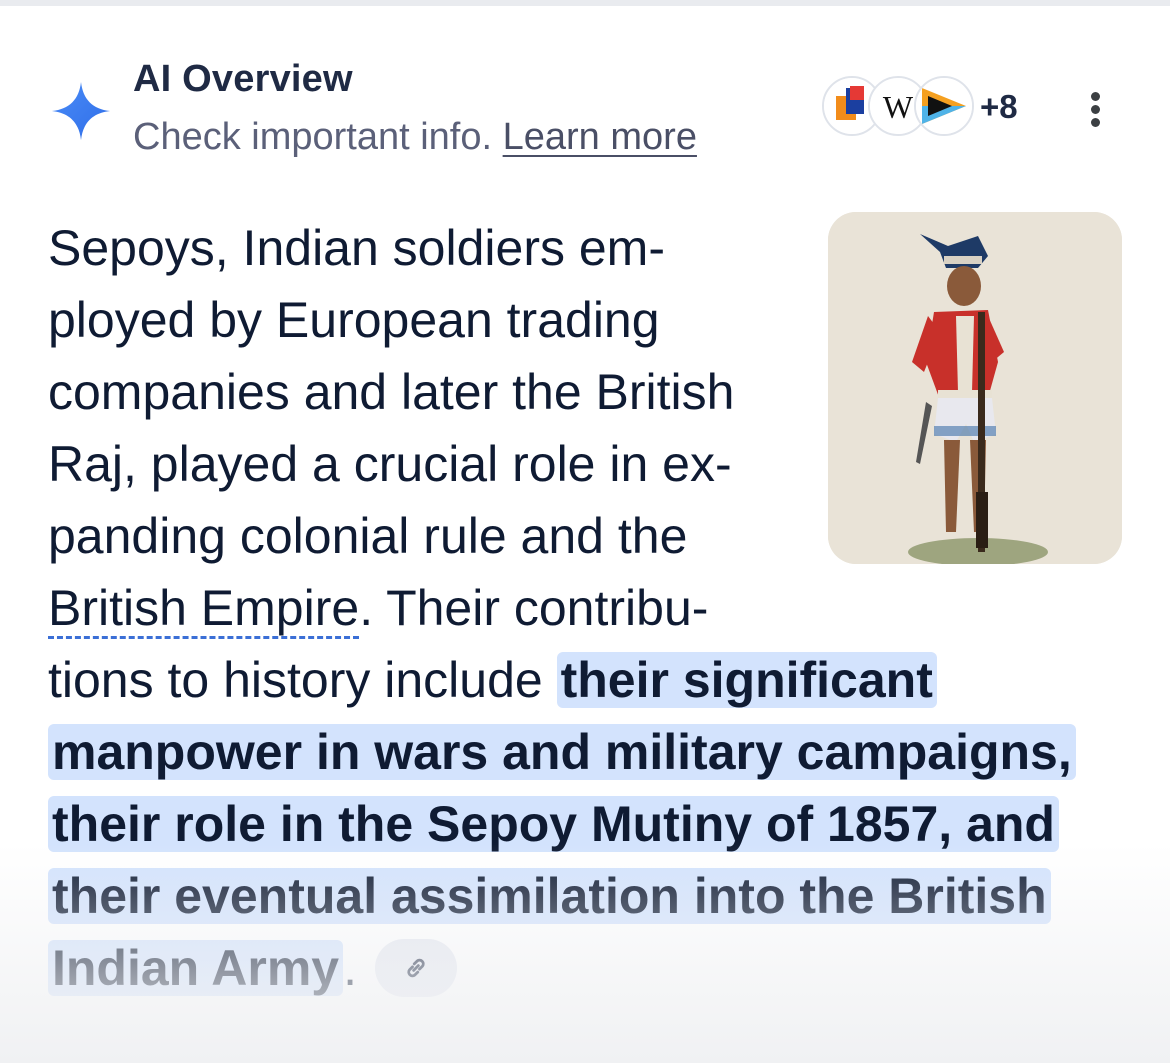 Image resolution: width=1170 pixels, height=1063 pixels. I want to click on answer-line: manpower in wars and military campaigns,, so click(588, 752).